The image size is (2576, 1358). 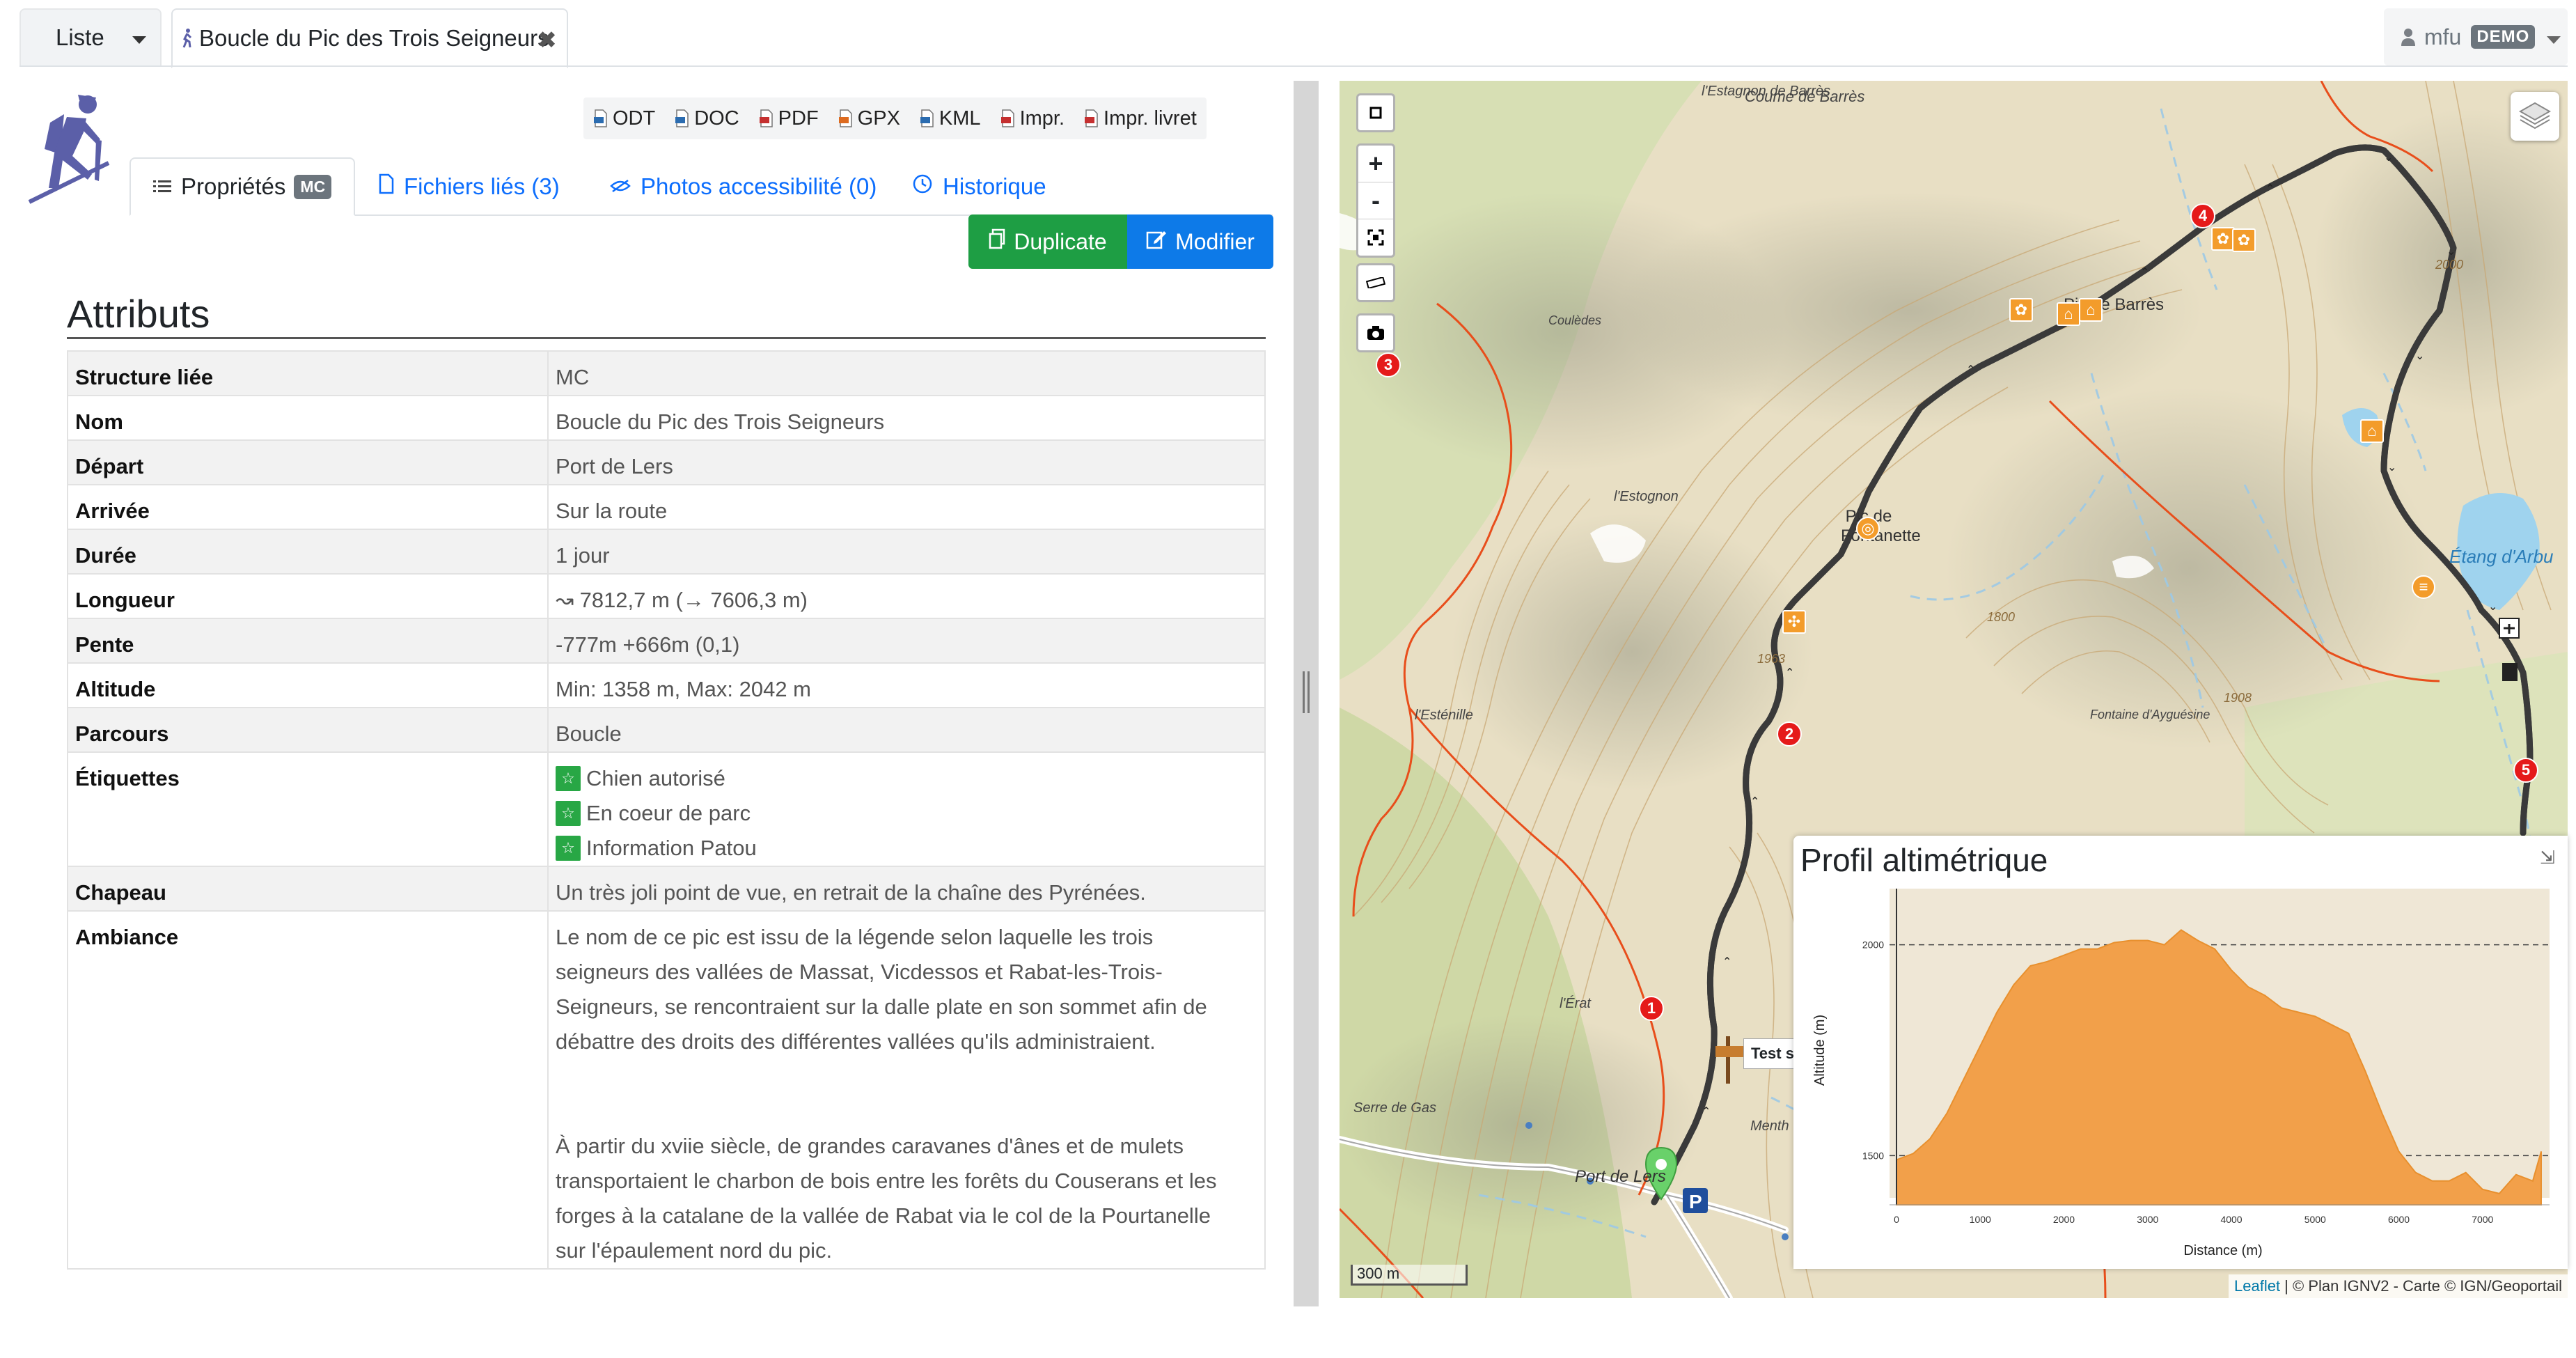 I want to click on fit-extent-button, so click(x=1375, y=237).